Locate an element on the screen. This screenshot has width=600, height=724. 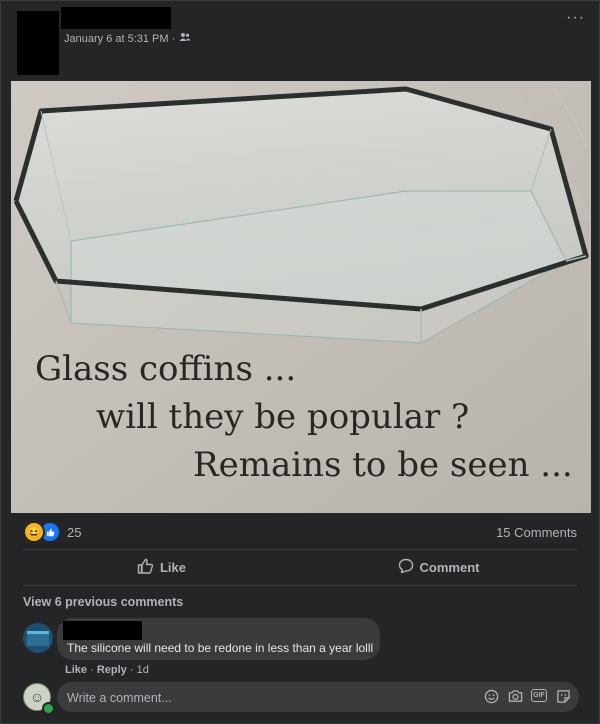
comment-icon is located at coordinates (406, 567).